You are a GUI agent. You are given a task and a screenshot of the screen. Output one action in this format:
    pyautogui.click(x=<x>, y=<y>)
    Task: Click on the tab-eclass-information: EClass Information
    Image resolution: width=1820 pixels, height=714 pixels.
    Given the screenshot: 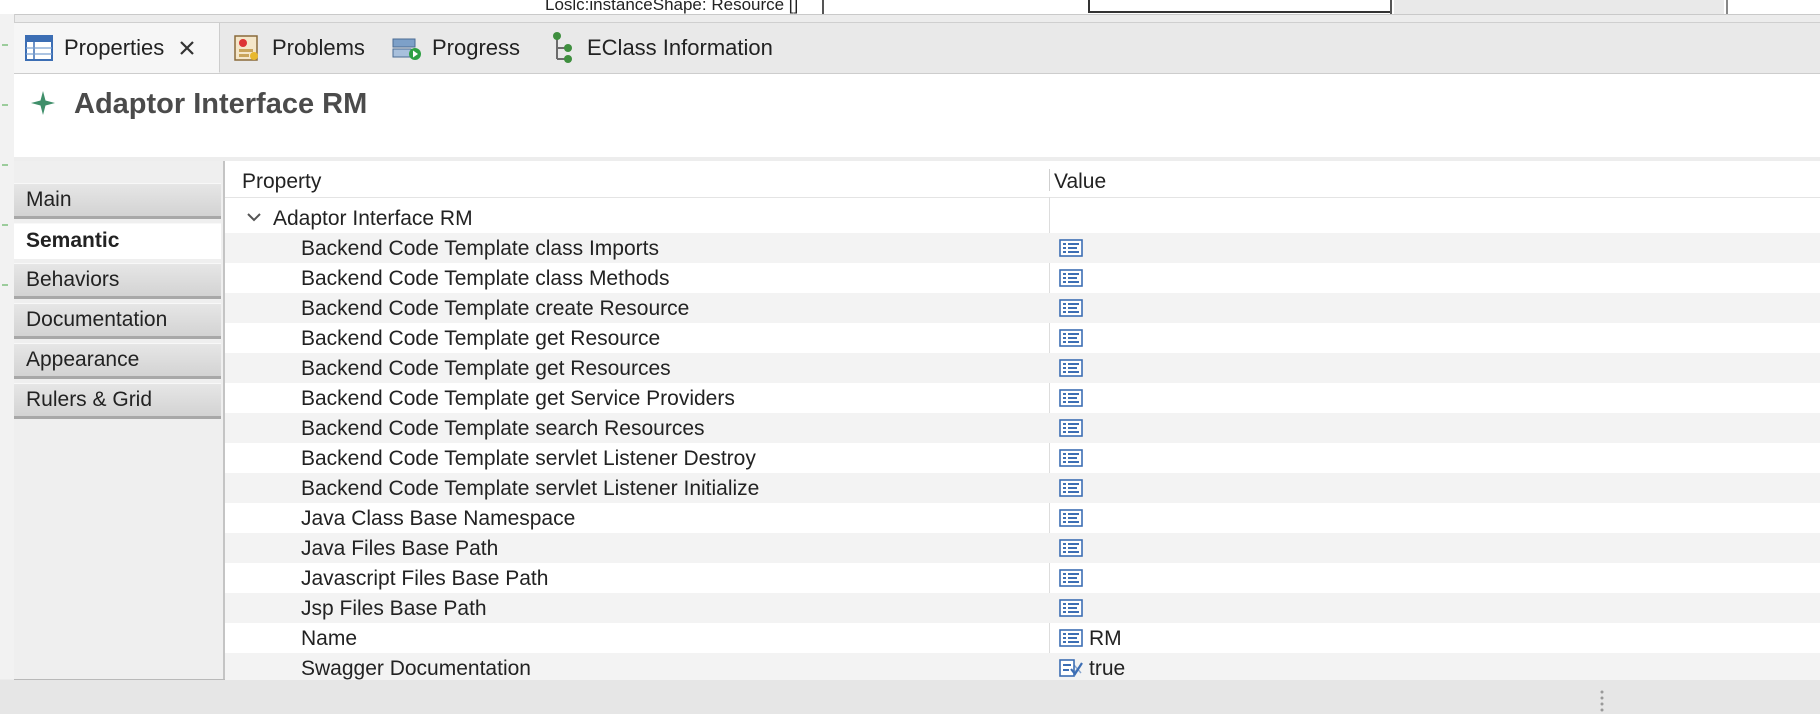 What is the action you would take?
    pyautogui.click(x=660, y=48)
    